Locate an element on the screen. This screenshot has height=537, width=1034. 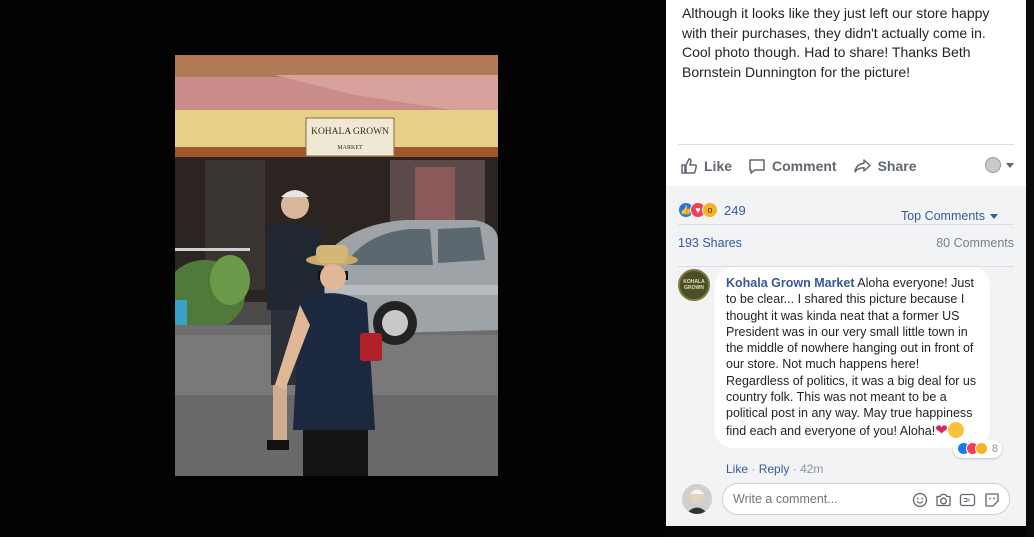
comment-timestamp: 42m is located at coordinates (811, 469).